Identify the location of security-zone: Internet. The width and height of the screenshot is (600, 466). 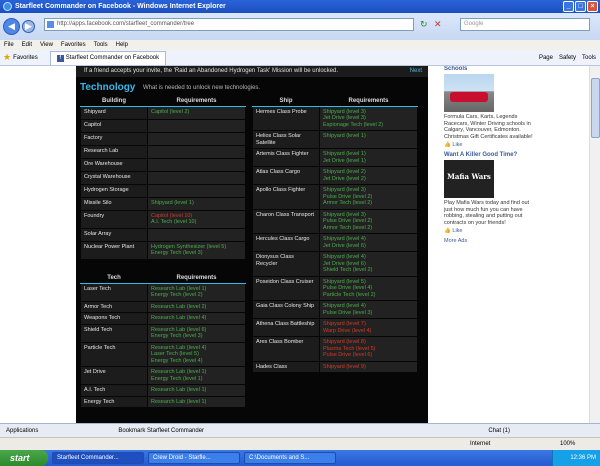
(480, 444).